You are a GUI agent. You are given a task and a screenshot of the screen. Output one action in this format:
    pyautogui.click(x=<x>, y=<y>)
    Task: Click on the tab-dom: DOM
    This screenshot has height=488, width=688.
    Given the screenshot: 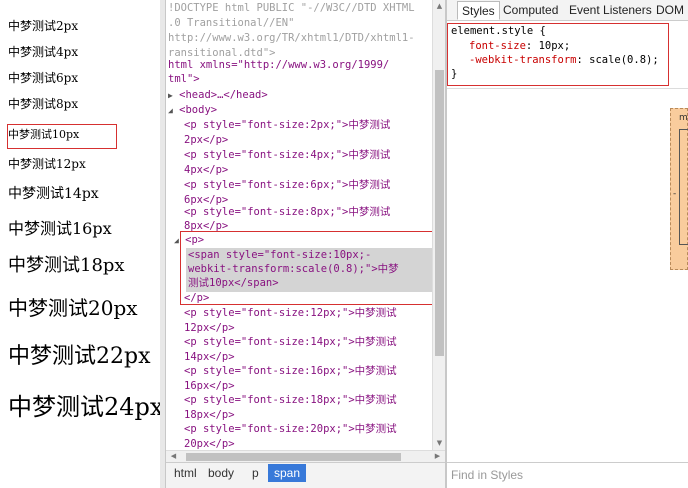 What is the action you would take?
    pyautogui.click(x=670, y=10)
    